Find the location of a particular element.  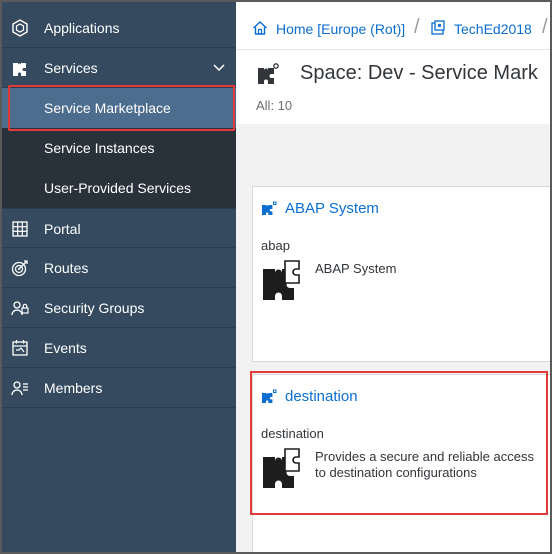

sidebar-item-user-provided-services: User-Provided Services is located at coordinates (119, 188).